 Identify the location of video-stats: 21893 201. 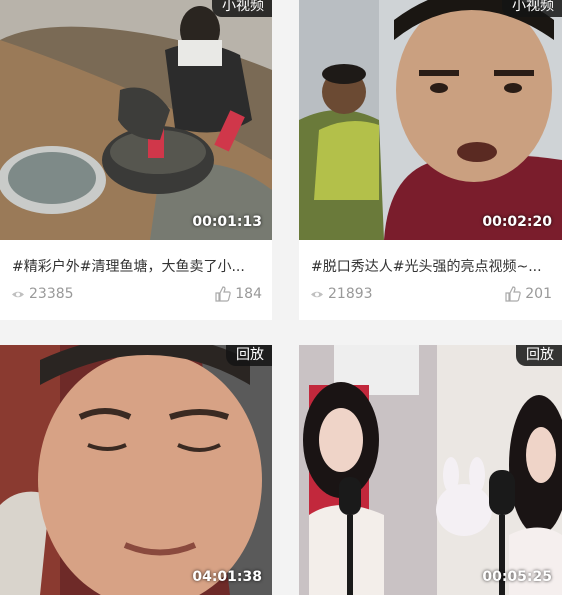
(431, 296).